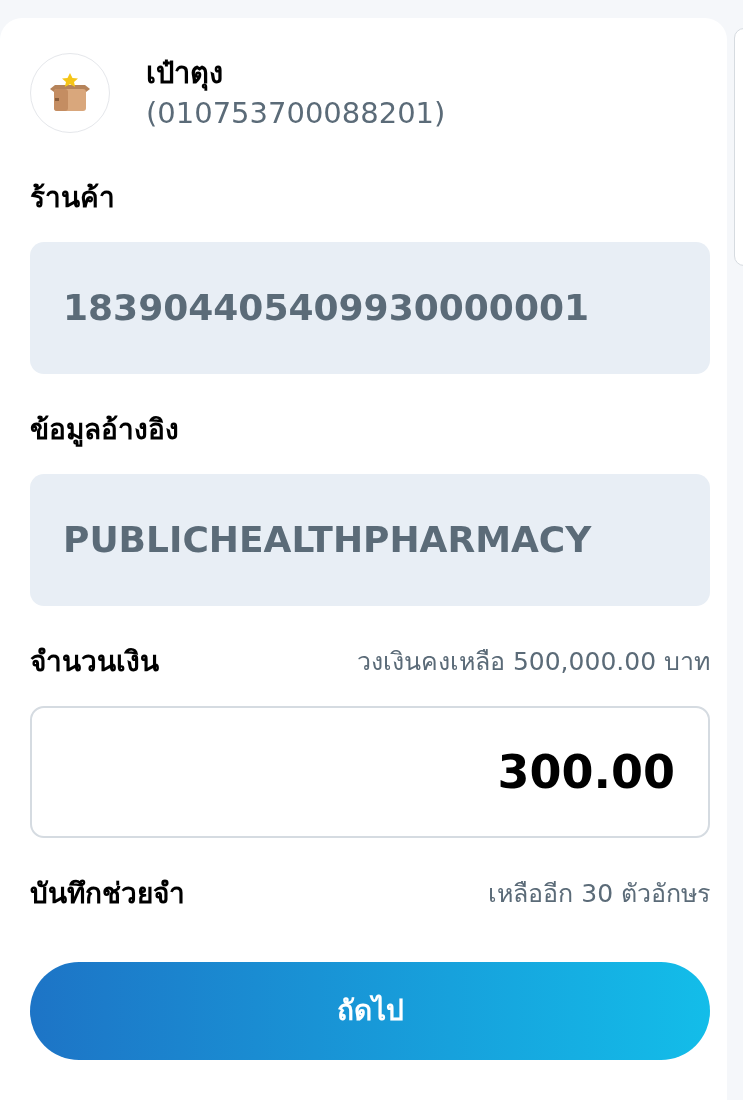 The image size is (743, 1100). What do you see at coordinates (370, 772) in the screenshot?
I see `amount-field: 300.00` at bounding box center [370, 772].